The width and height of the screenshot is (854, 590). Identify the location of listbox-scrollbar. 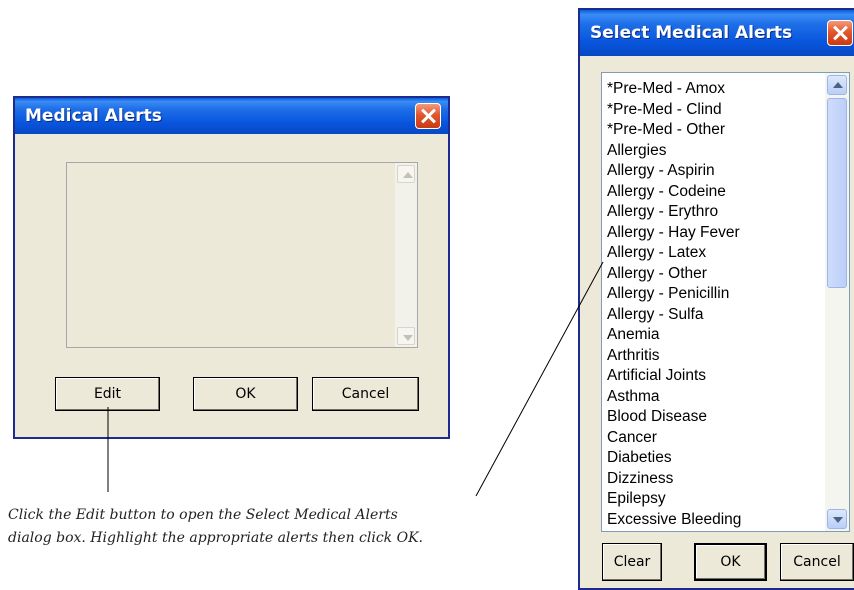
(837, 302).